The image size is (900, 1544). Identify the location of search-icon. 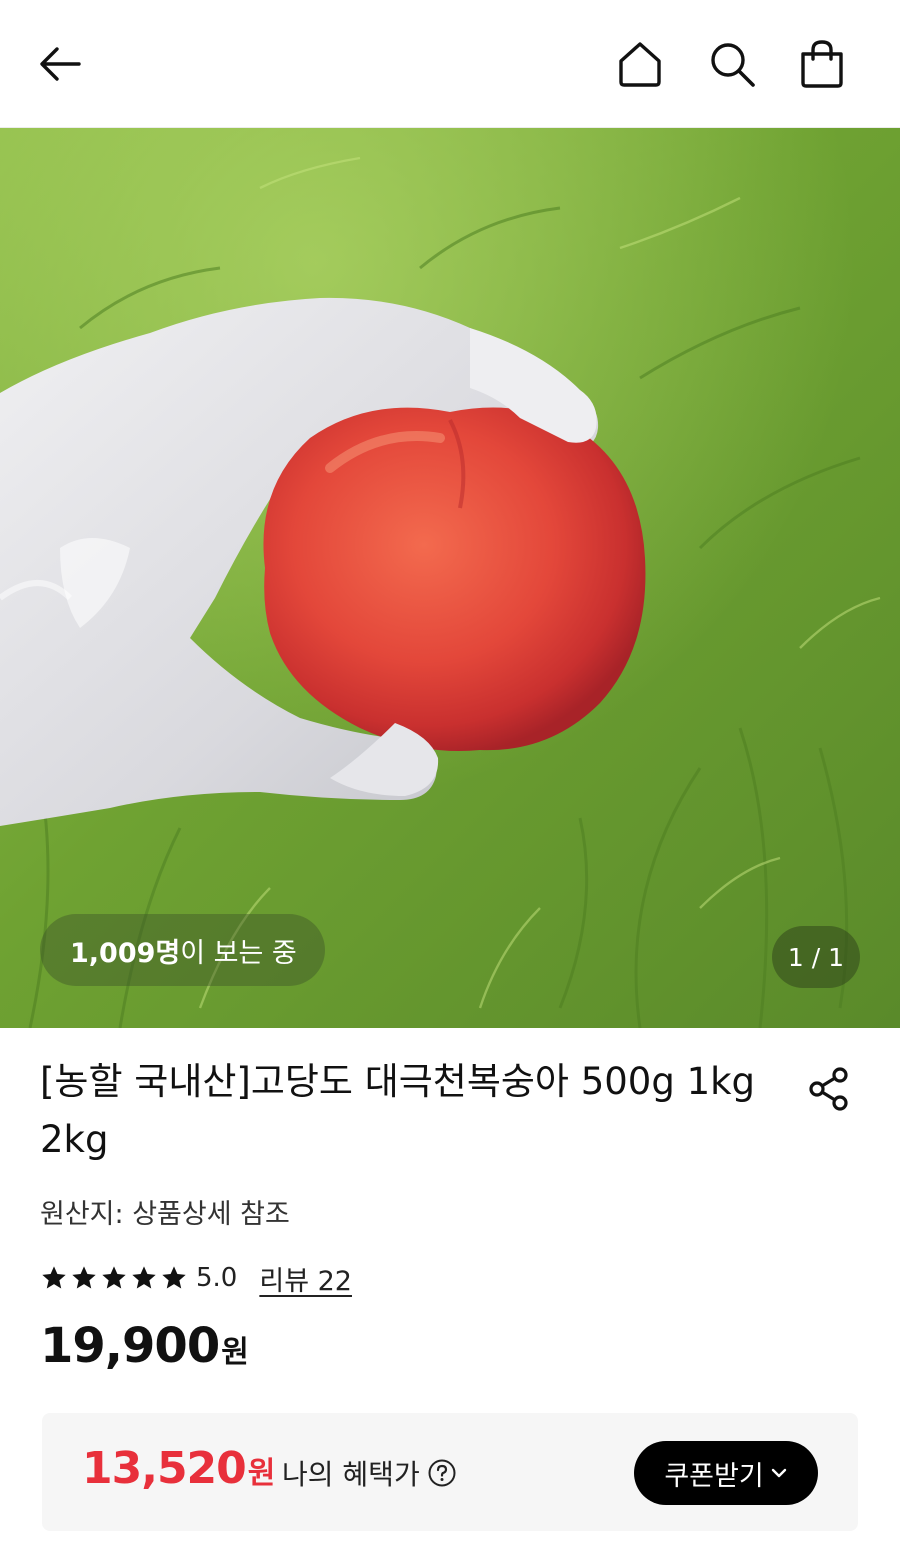
(733, 65).